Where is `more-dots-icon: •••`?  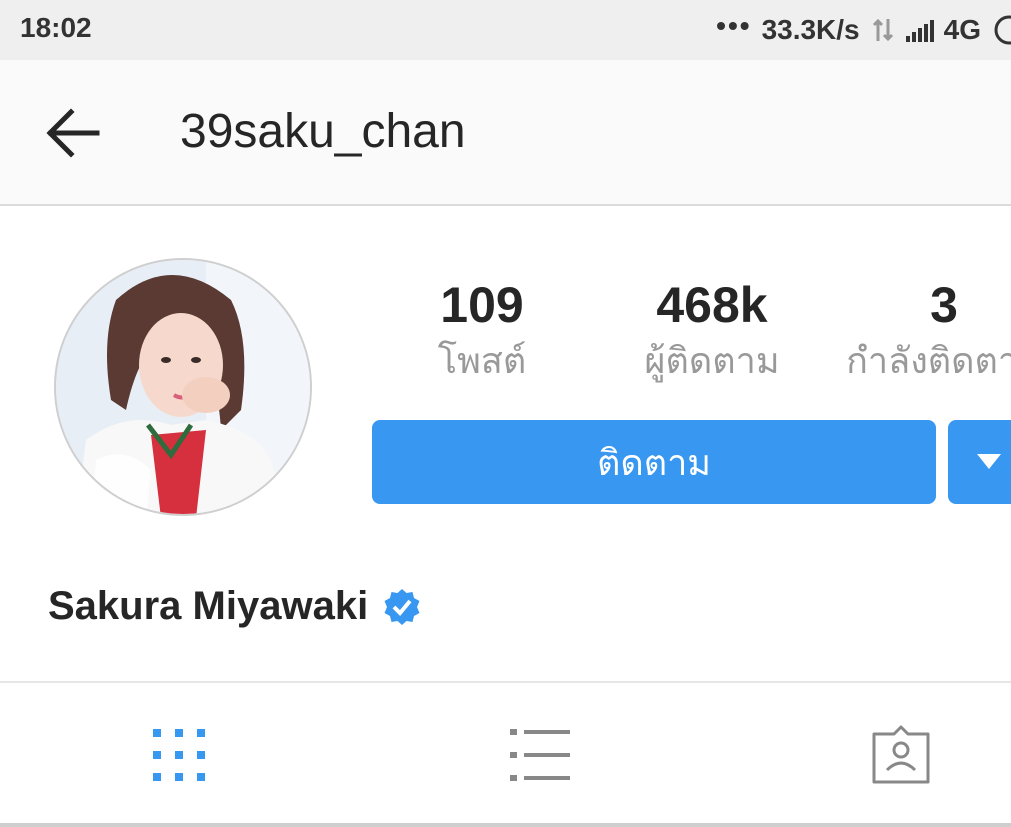
more-dots-icon: ••• is located at coordinates (734, 25).